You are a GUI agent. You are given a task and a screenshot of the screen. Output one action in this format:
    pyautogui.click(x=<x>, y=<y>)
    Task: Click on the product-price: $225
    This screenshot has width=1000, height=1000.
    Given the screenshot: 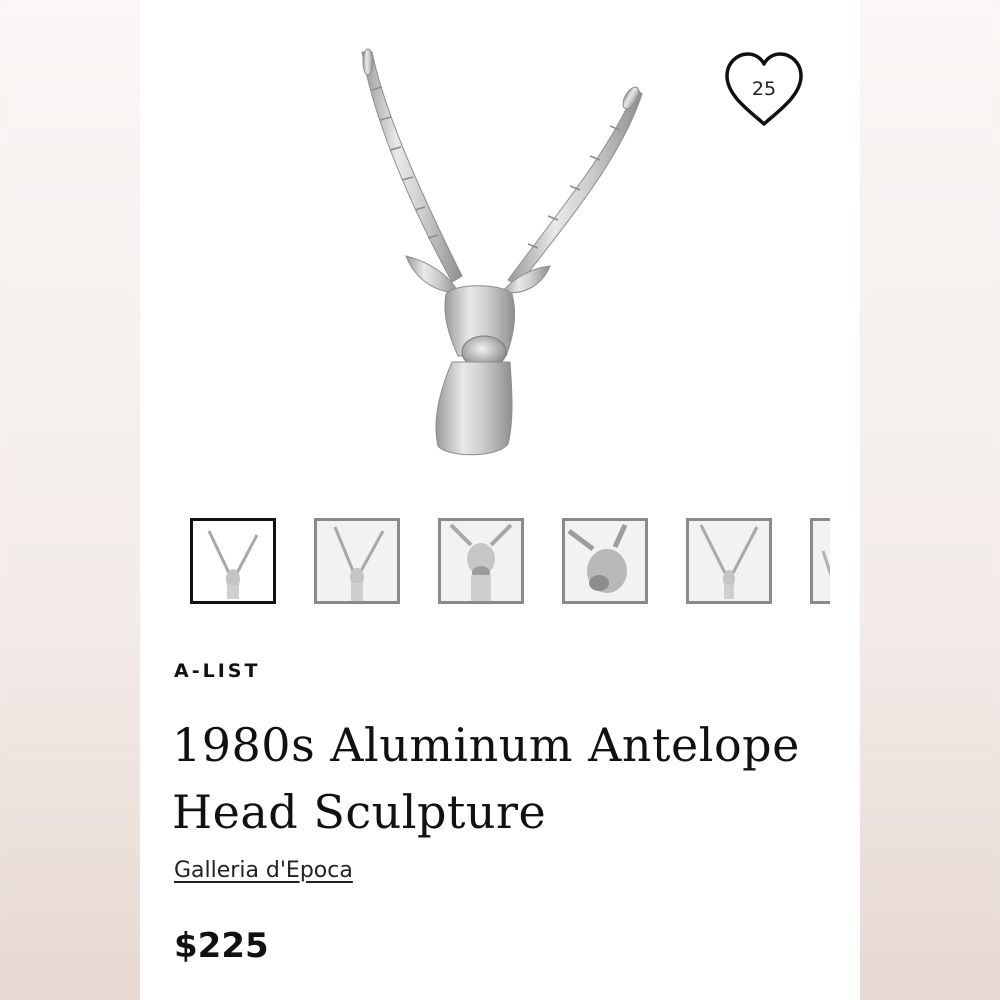 What is the action you would take?
    pyautogui.click(x=221, y=946)
    